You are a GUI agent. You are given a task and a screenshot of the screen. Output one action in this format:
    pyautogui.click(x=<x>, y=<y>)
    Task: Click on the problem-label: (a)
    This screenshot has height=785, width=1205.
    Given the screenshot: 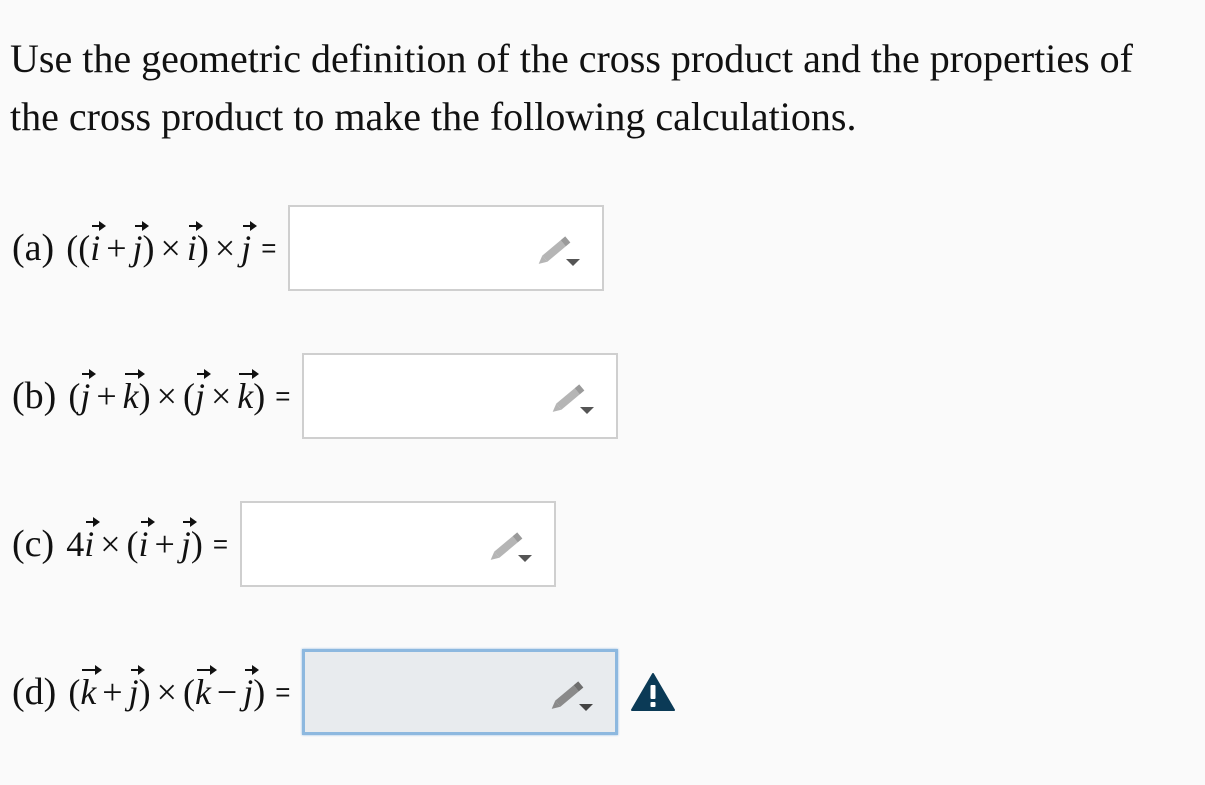 What is the action you would take?
    pyautogui.click(x=33, y=248)
    